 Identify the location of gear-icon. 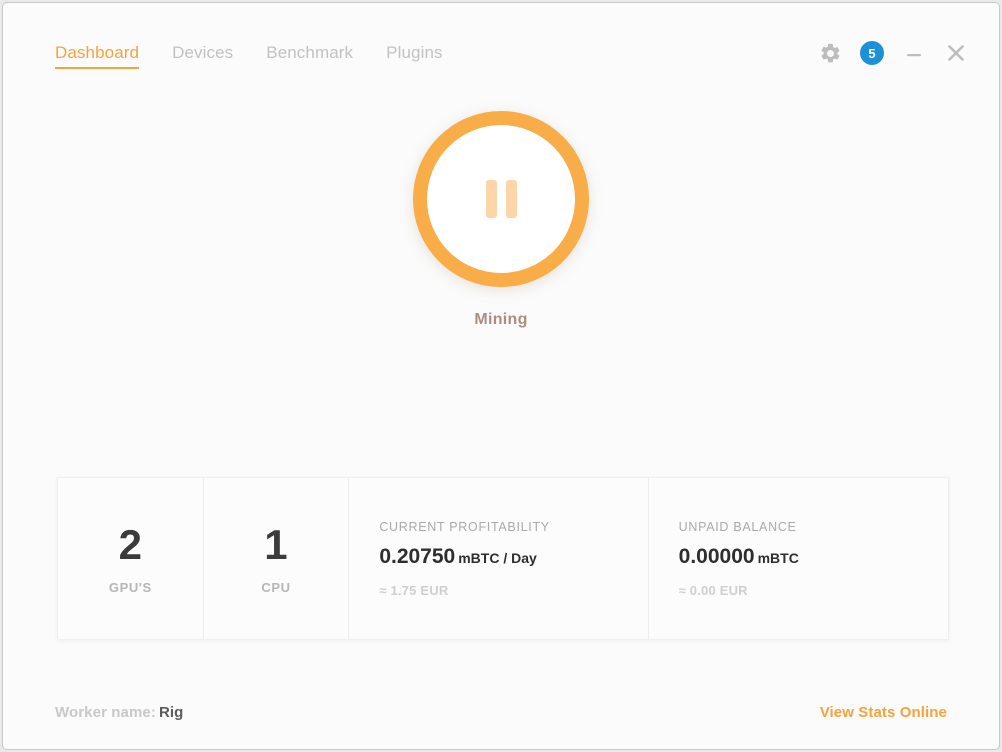
(830, 53).